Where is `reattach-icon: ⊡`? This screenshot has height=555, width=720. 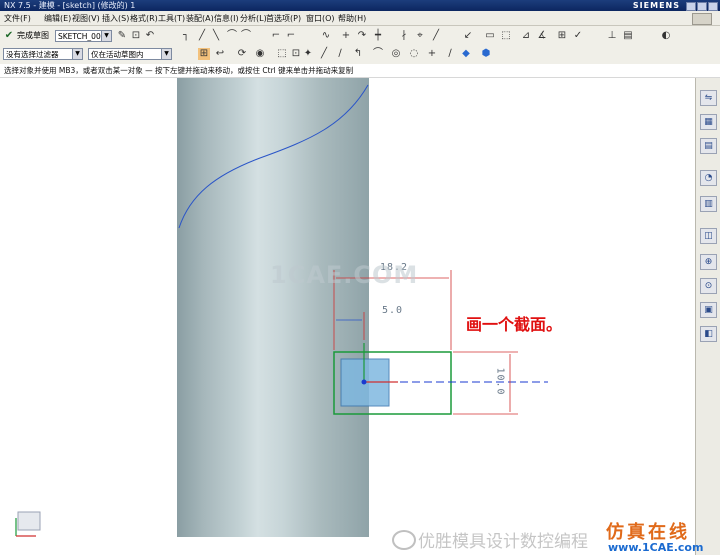 reattach-icon: ⊡ is located at coordinates (136, 36).